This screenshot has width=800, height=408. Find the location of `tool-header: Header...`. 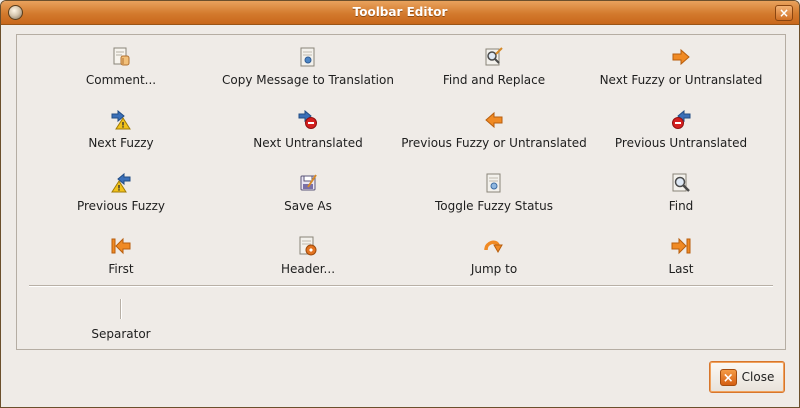

tool-header: Header... is located at coordinates (308, 256).